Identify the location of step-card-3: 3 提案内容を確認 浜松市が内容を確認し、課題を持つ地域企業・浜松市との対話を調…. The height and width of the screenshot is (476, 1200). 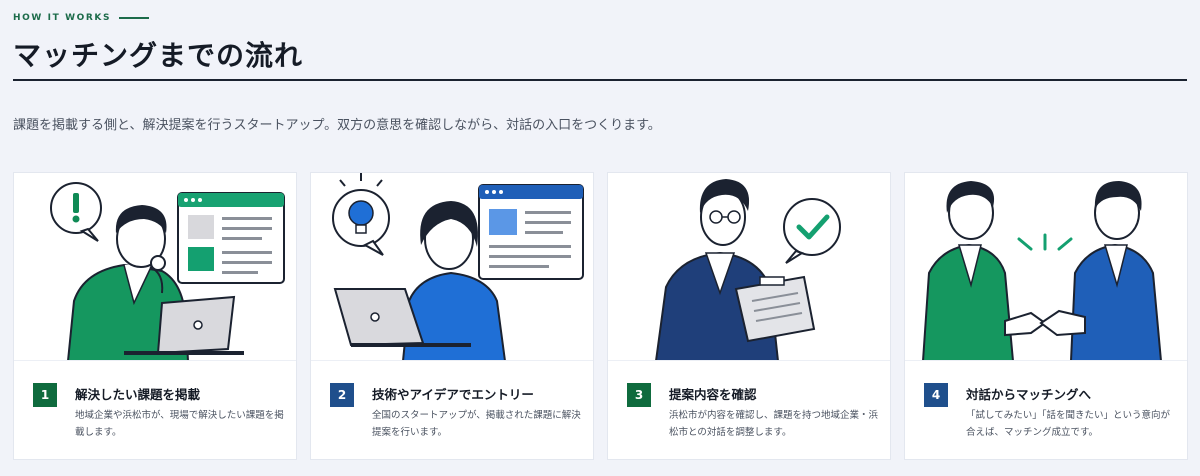
(749, 316).